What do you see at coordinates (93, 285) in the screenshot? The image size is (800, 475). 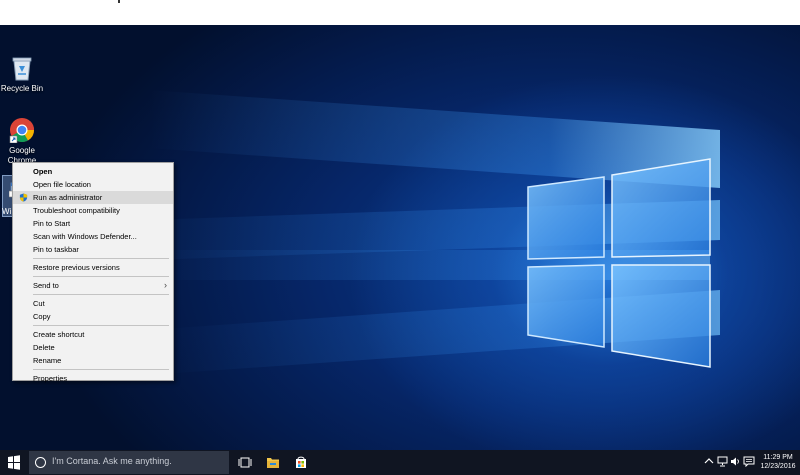 I see `menu-item-send-to: Send to ›` at bounding box center [93, 285].